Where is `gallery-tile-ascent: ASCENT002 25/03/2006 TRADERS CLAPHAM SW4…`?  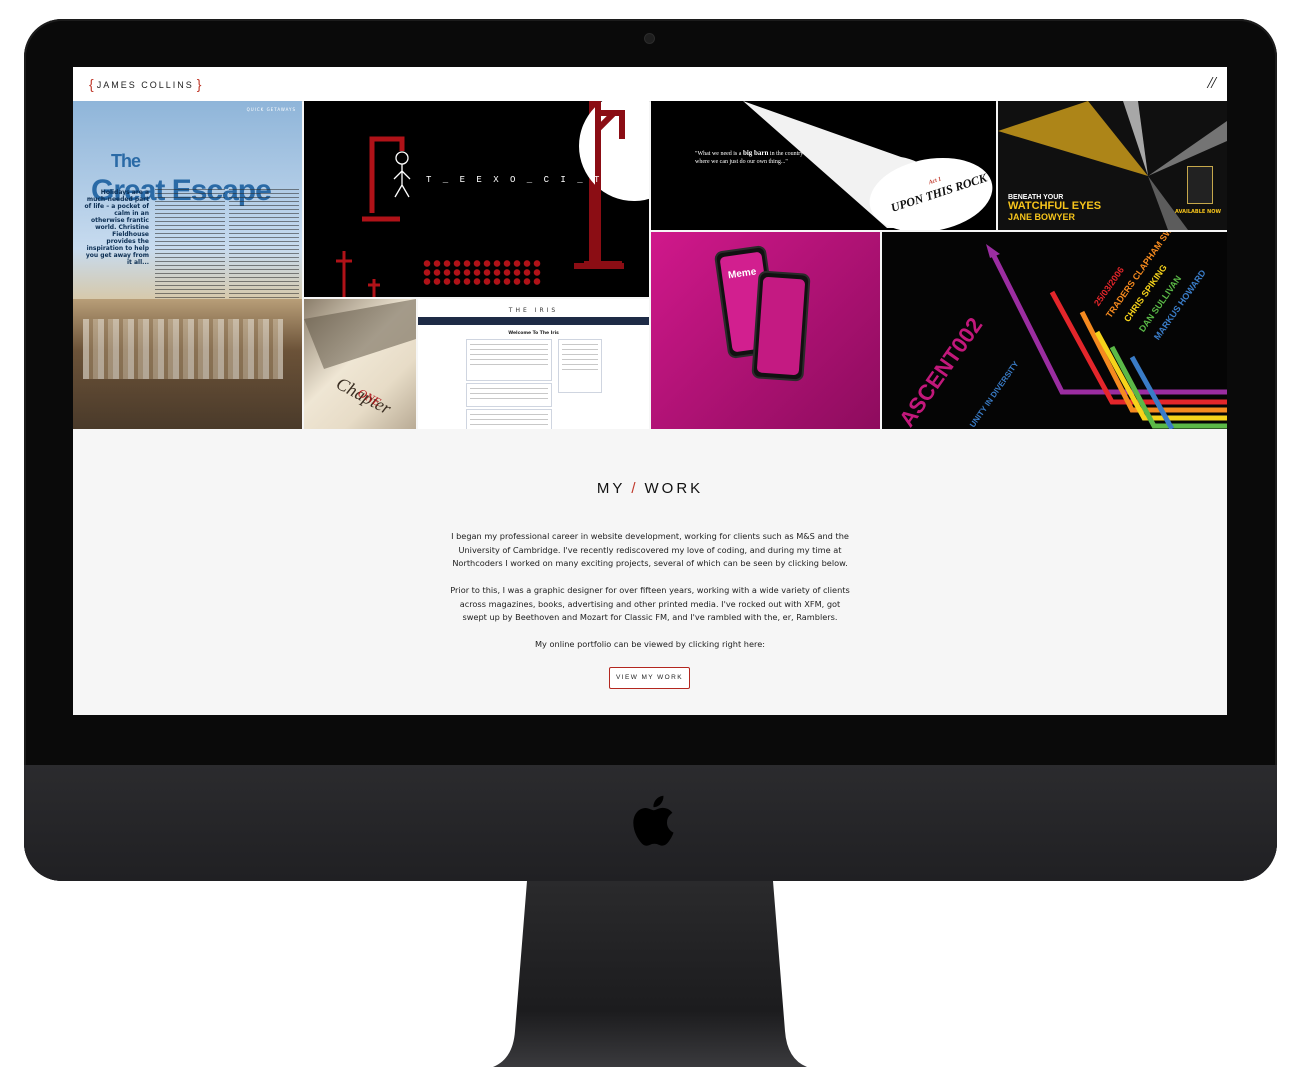
gallery-tile-ascent: ASCENT002 25/03/2006 TRADERS CLAPHAM SW4… is located at coordinates (1054, 330).